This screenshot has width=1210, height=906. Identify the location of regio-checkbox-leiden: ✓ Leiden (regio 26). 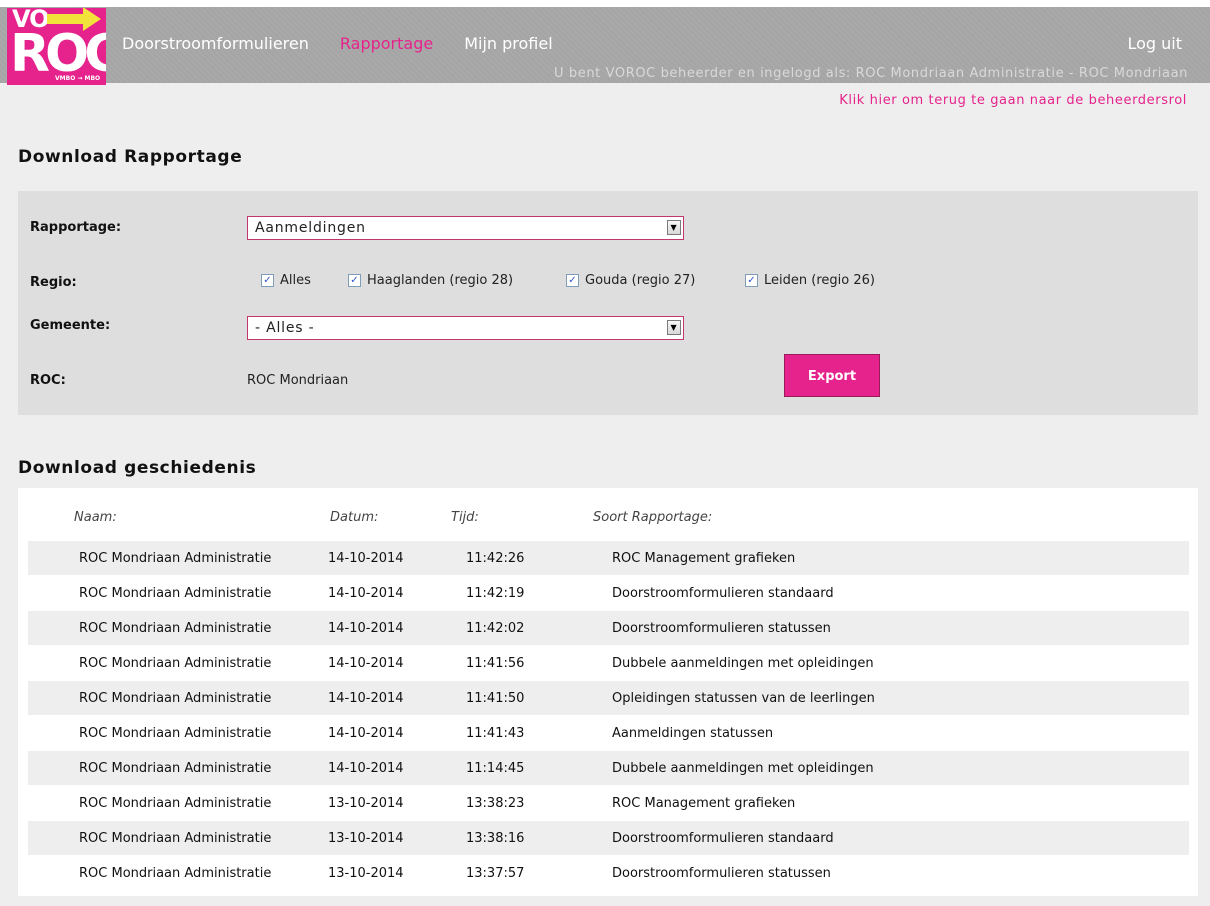
(810, 280).